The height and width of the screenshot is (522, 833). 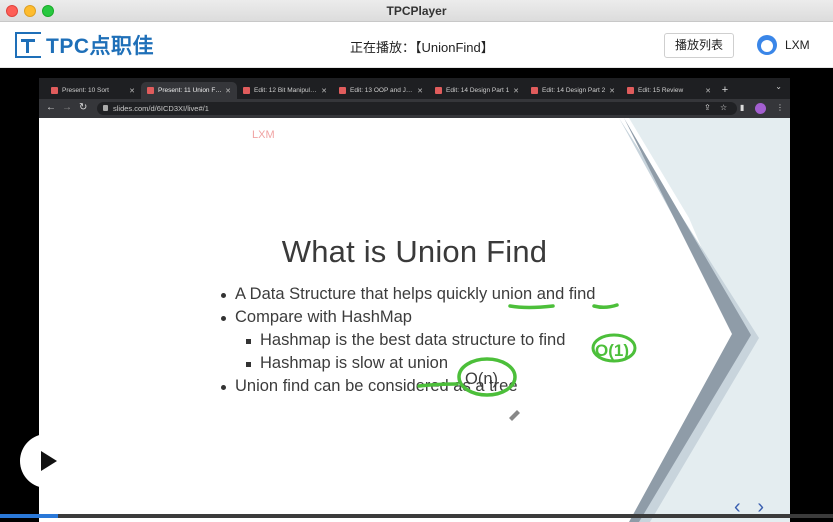 I want to click on find-cost-annotation: O(1), so click(x=612, y=350).